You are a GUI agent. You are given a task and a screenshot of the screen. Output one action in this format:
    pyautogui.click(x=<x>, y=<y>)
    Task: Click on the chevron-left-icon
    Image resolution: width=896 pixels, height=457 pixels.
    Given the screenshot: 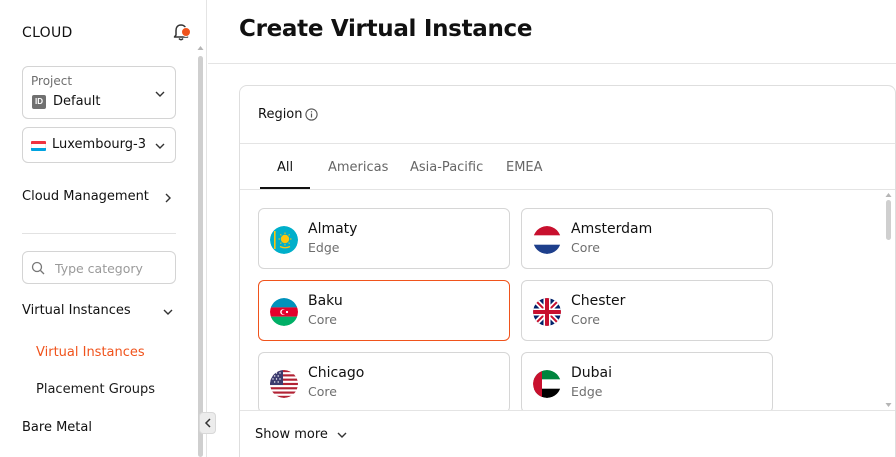 What is the action you would take?
    pyautogui.click(x=207, y=423)
    